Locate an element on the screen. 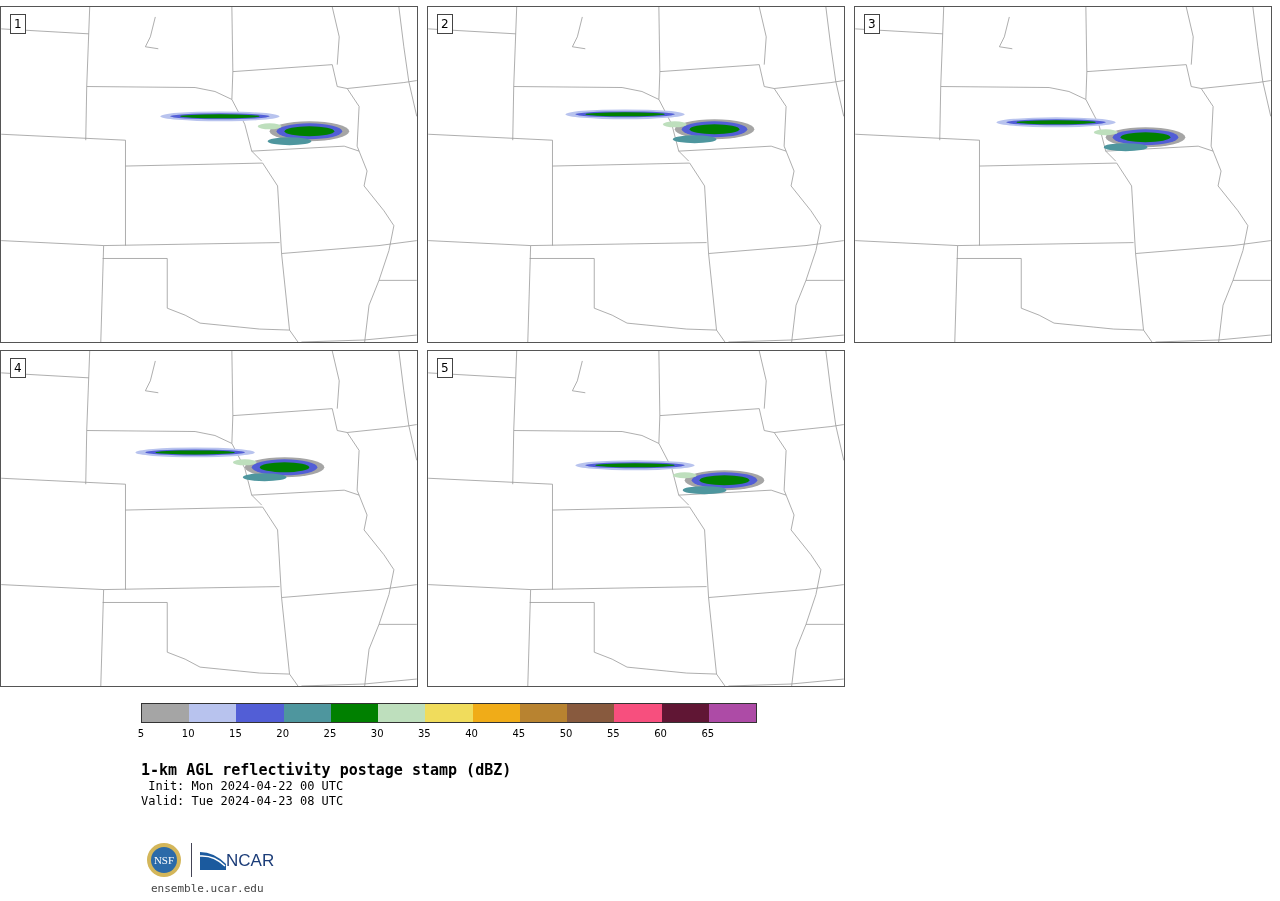  panel-number: 2 is located at coordinates (445, 24).